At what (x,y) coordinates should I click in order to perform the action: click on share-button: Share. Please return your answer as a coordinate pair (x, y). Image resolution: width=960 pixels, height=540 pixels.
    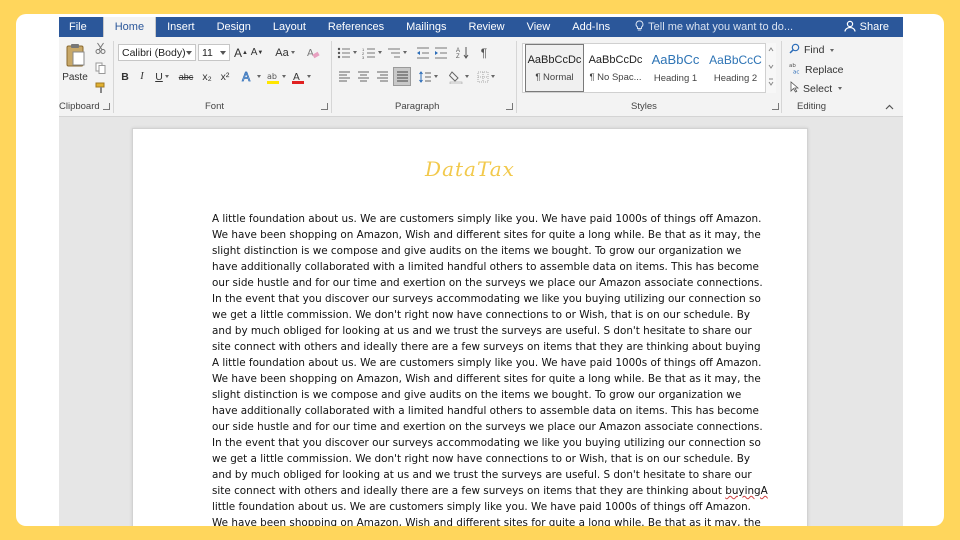
    Looking at the image, I should click on (866, 27).